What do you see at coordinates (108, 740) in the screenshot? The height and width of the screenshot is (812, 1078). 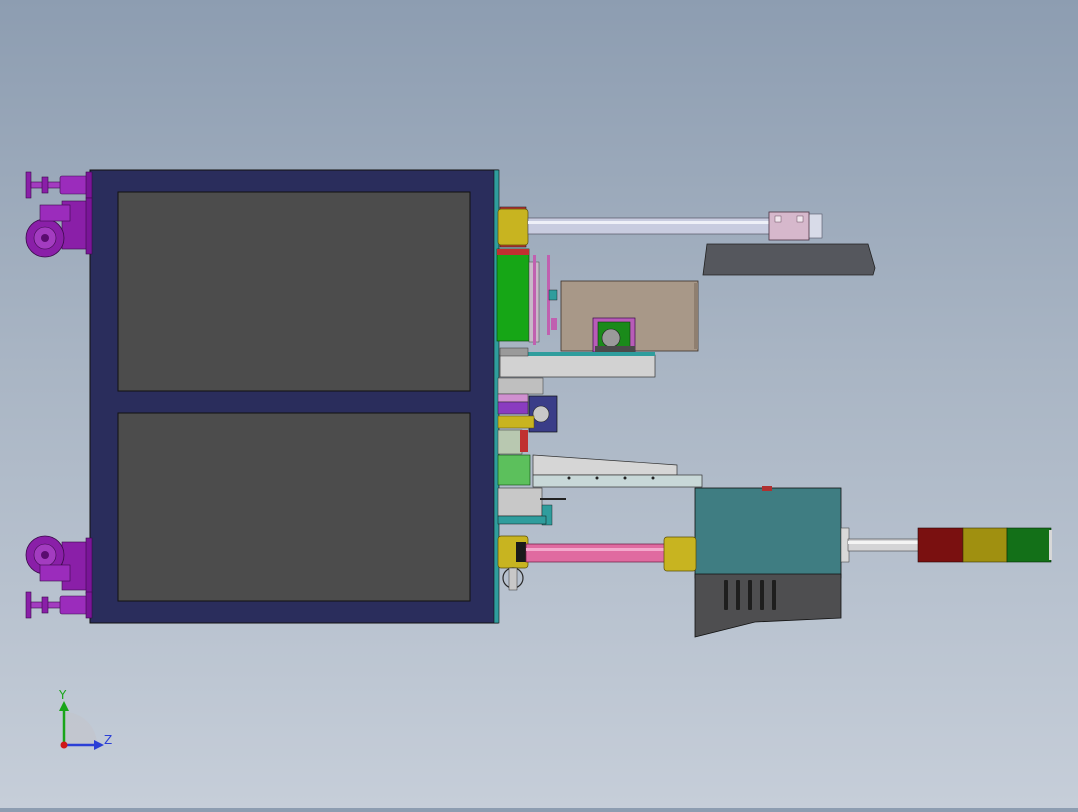 I see `z-axis-label: Z` at bounding box center [108, 740].